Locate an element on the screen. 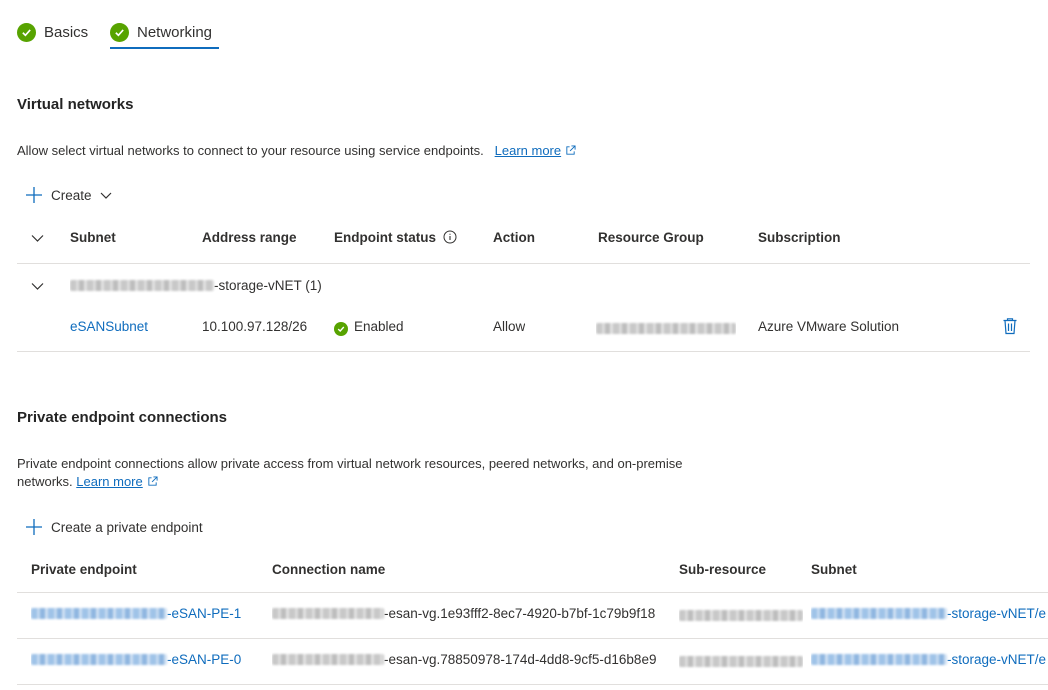  subscription-value: Azure VMware Solution is located at coordinates (829, 326).